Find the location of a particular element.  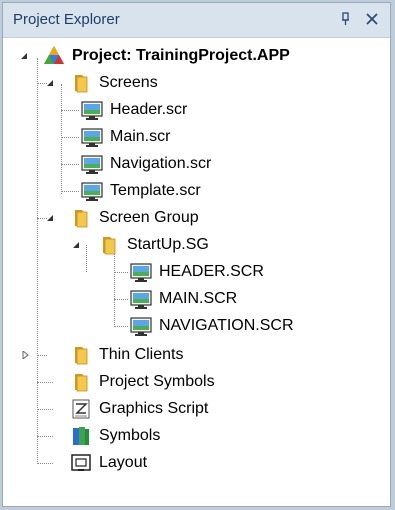

tree-node-screen: Main.scr is located at coordinates (125, 137).